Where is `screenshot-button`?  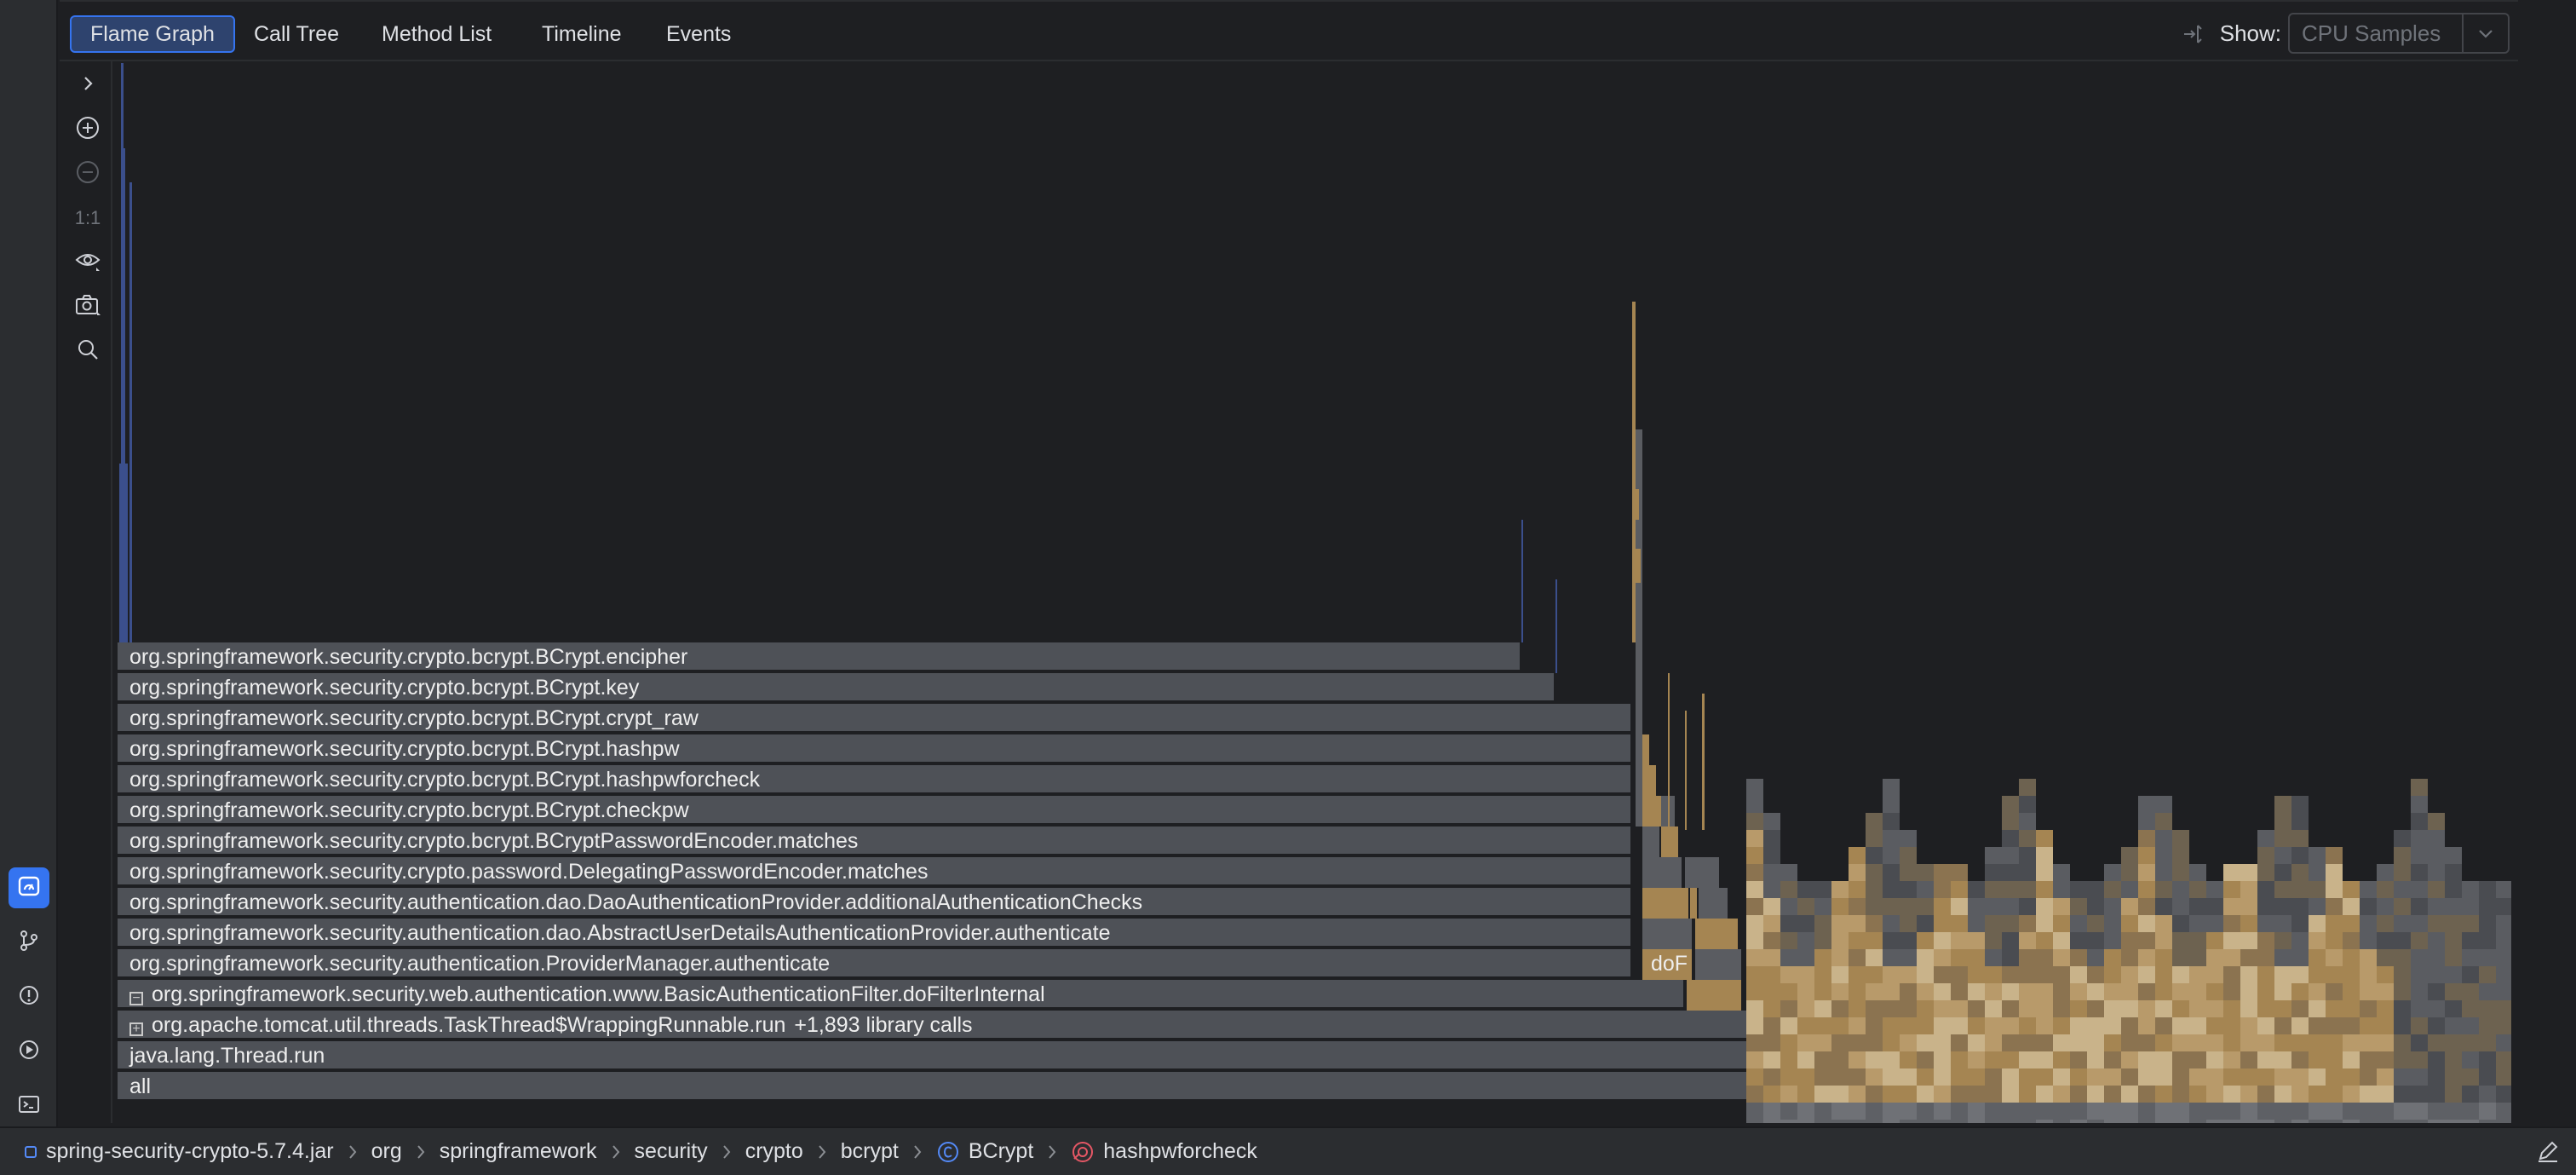
screenshot-button is located at coordinates (88, 306).